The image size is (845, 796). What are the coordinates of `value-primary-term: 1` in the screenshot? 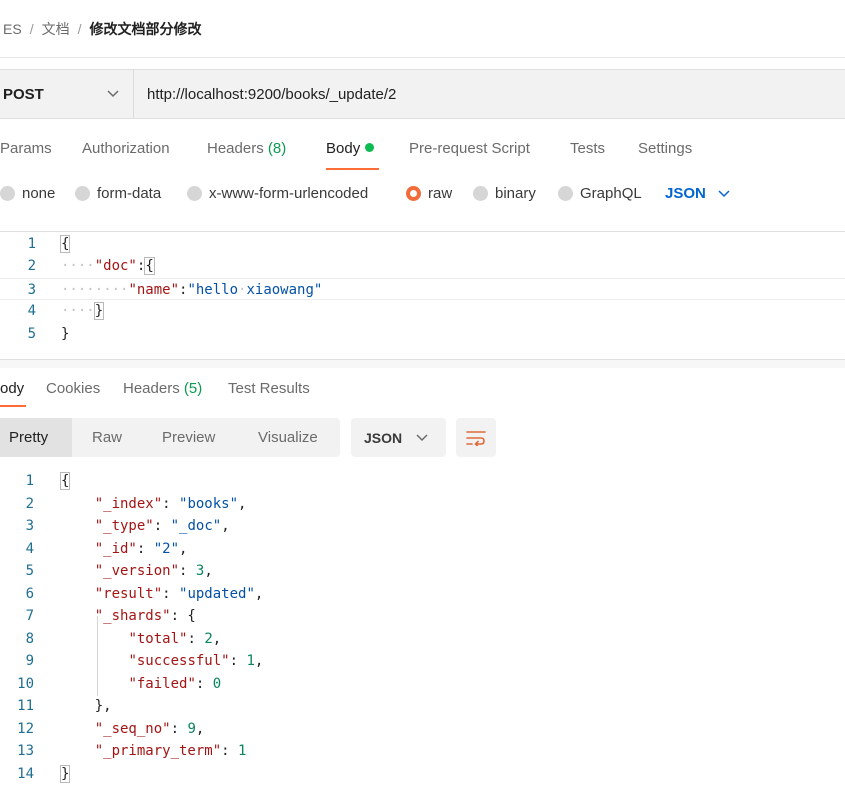 It's located at (242, 751).